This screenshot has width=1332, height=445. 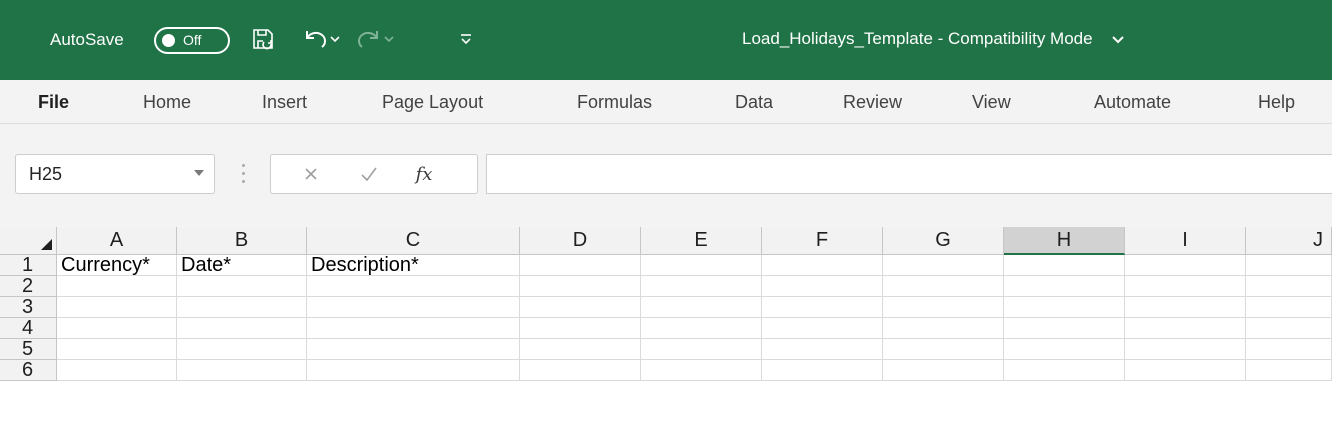 What do you see at coordinates (1276, 102) in the screenshot?
I see `tab-help: Help` at bounding box center [1276, 102].